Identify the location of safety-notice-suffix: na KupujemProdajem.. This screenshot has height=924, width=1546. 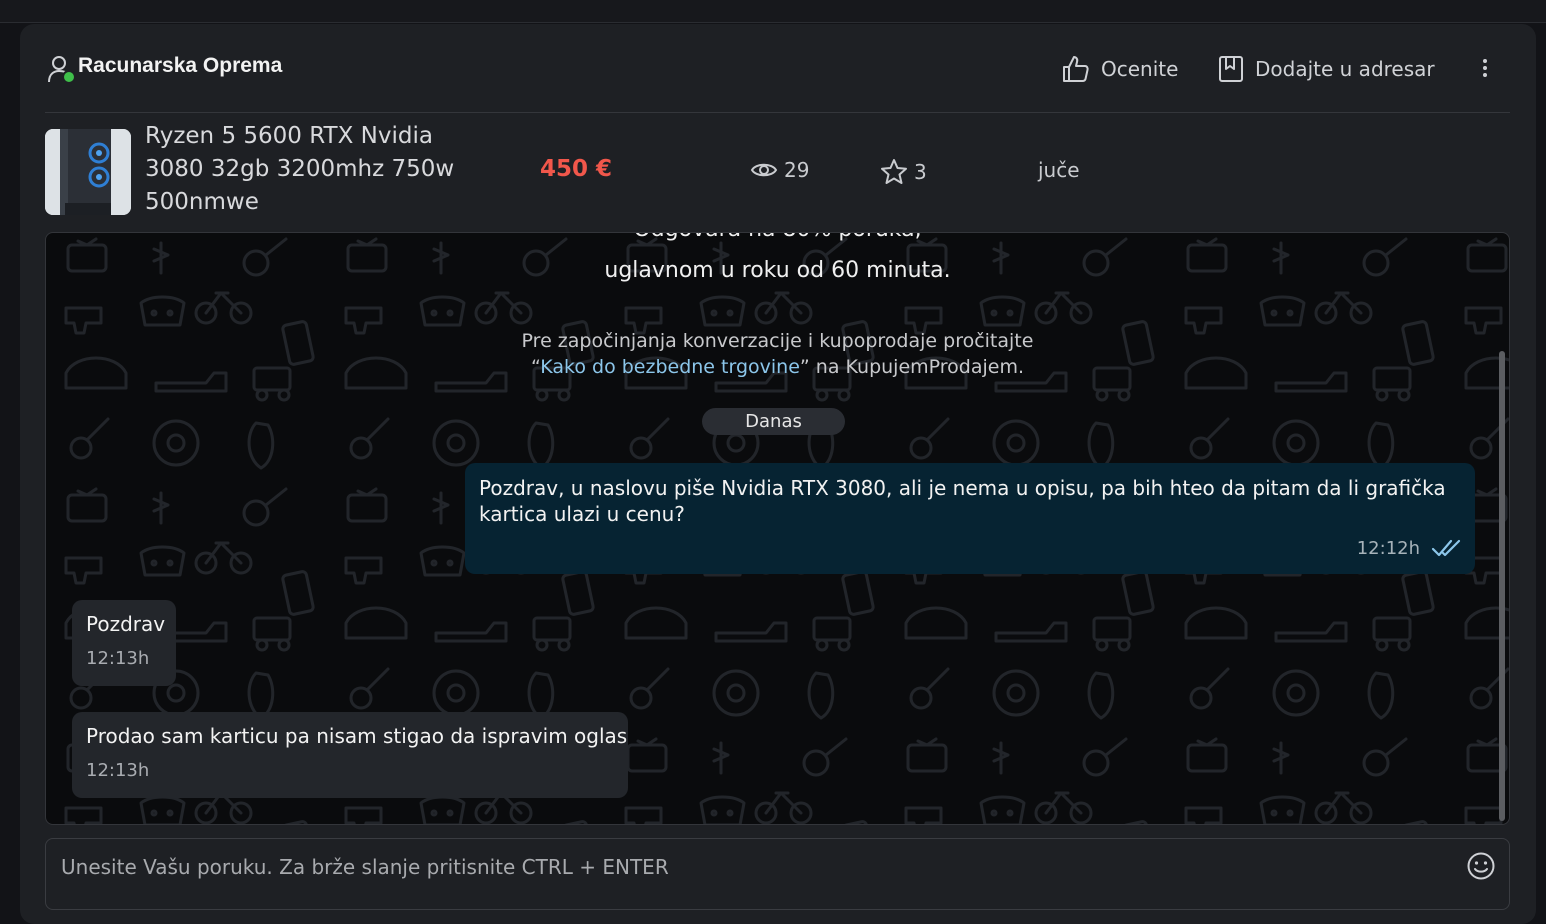
(917, 367).